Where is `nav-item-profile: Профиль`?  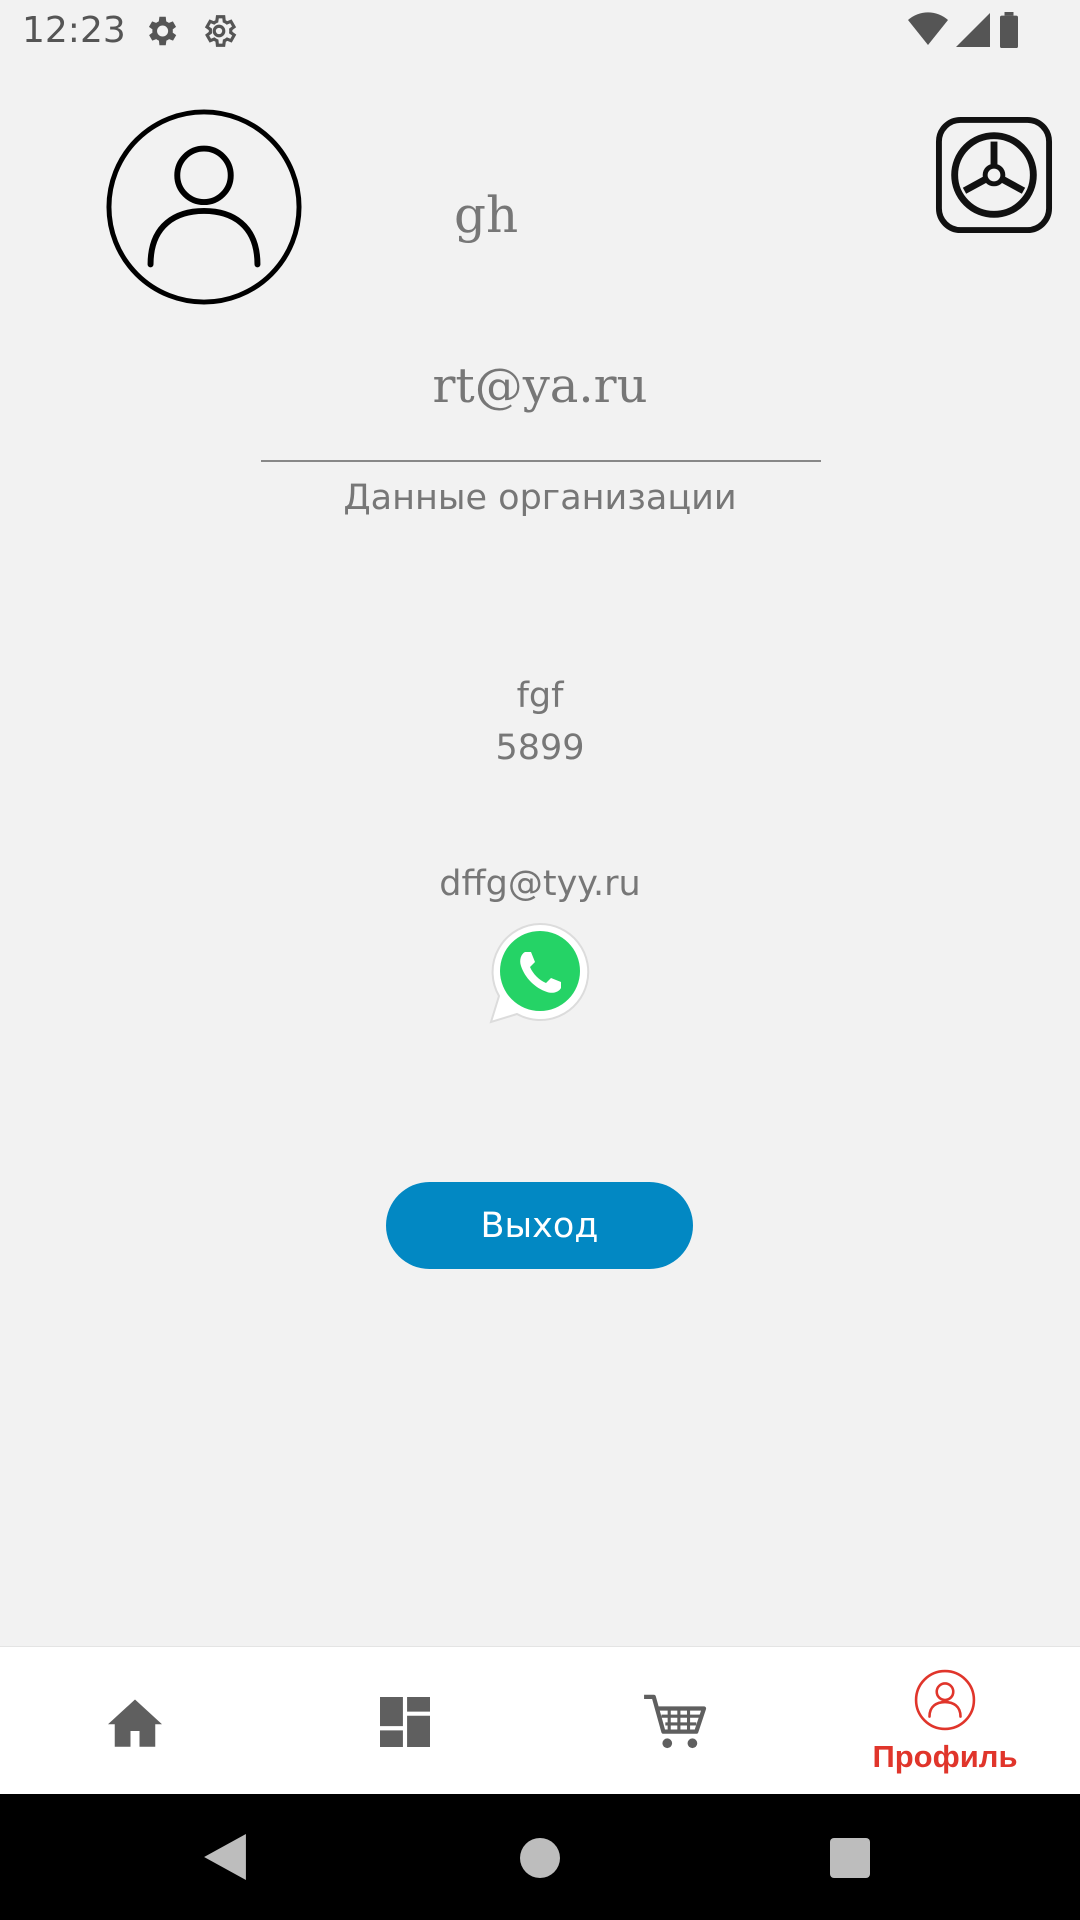 nav-item-profile: Профиль is located at coordinates (945, 1721).